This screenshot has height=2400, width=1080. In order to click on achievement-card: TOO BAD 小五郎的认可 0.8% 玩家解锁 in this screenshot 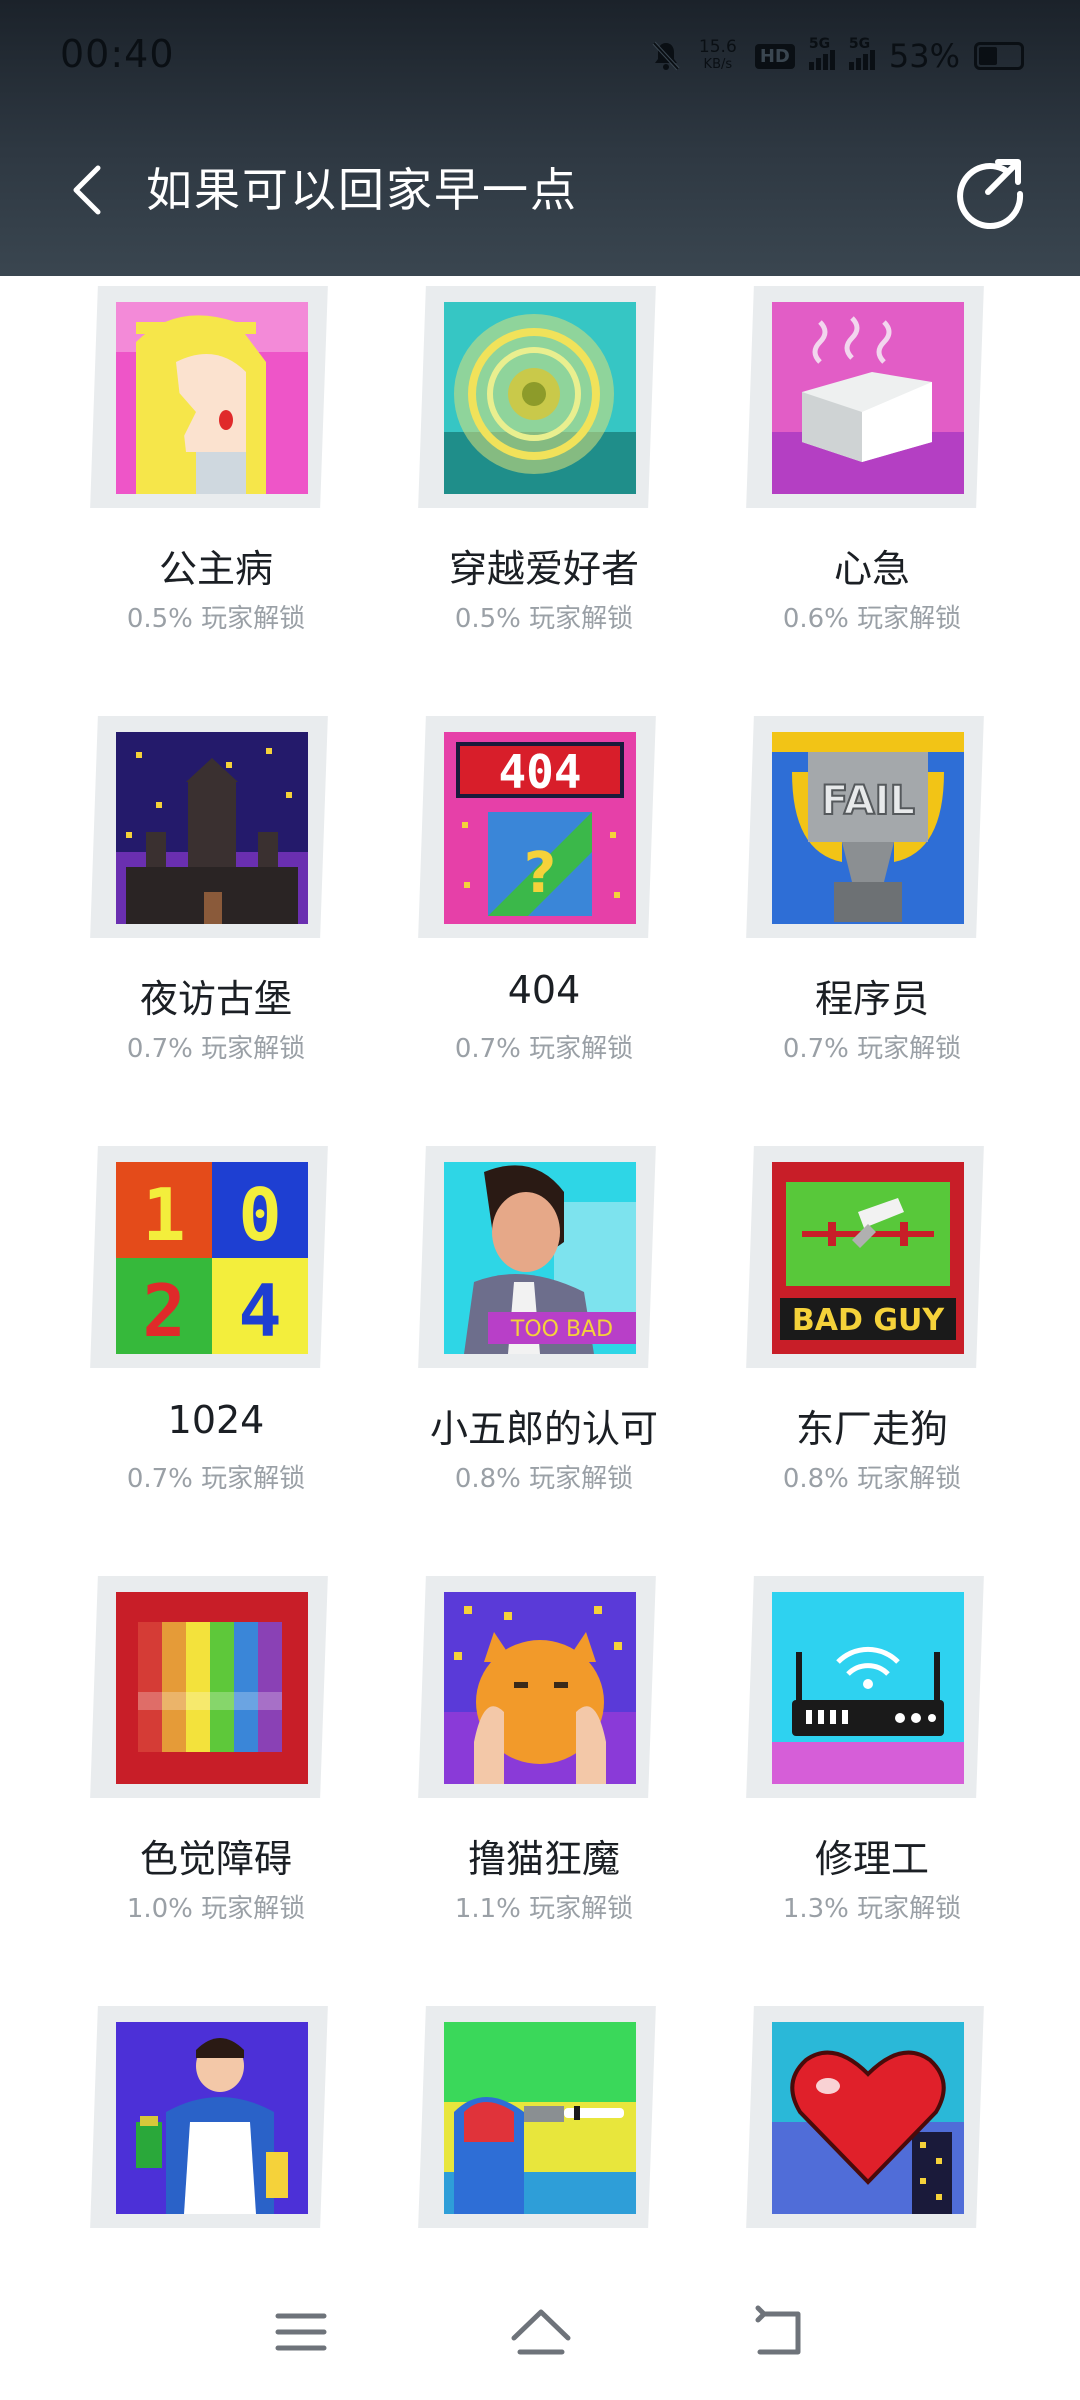, I will do `click(584, 1351)`.